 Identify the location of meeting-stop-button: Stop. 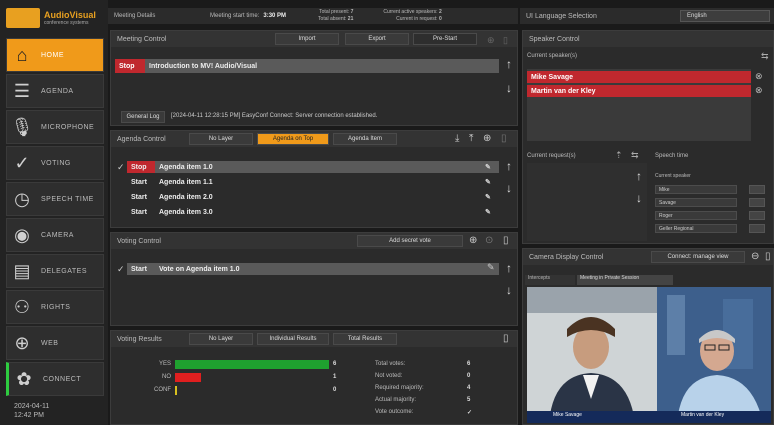
(130, 66).